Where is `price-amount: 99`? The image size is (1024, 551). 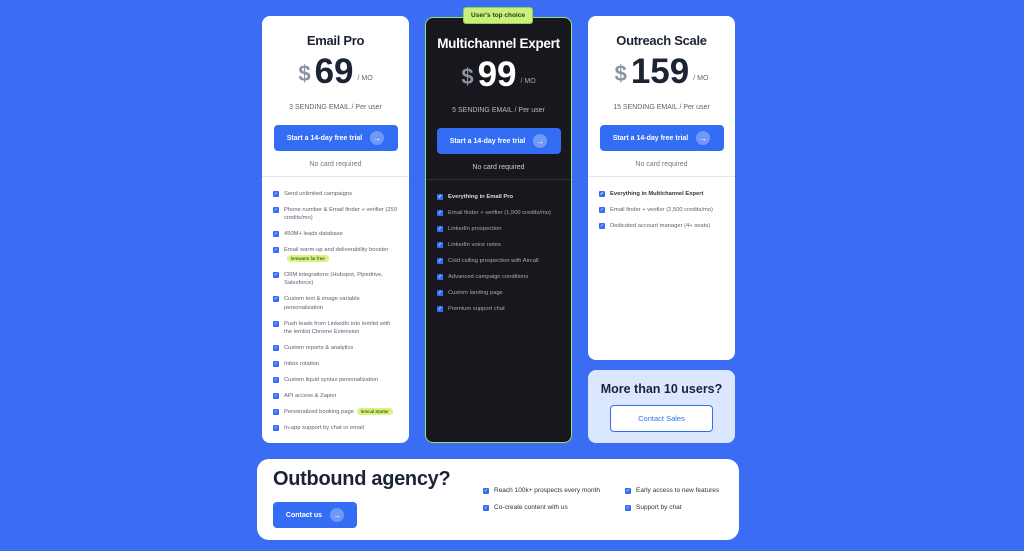
price-amount: 99 is located at coordinates (497, 74).